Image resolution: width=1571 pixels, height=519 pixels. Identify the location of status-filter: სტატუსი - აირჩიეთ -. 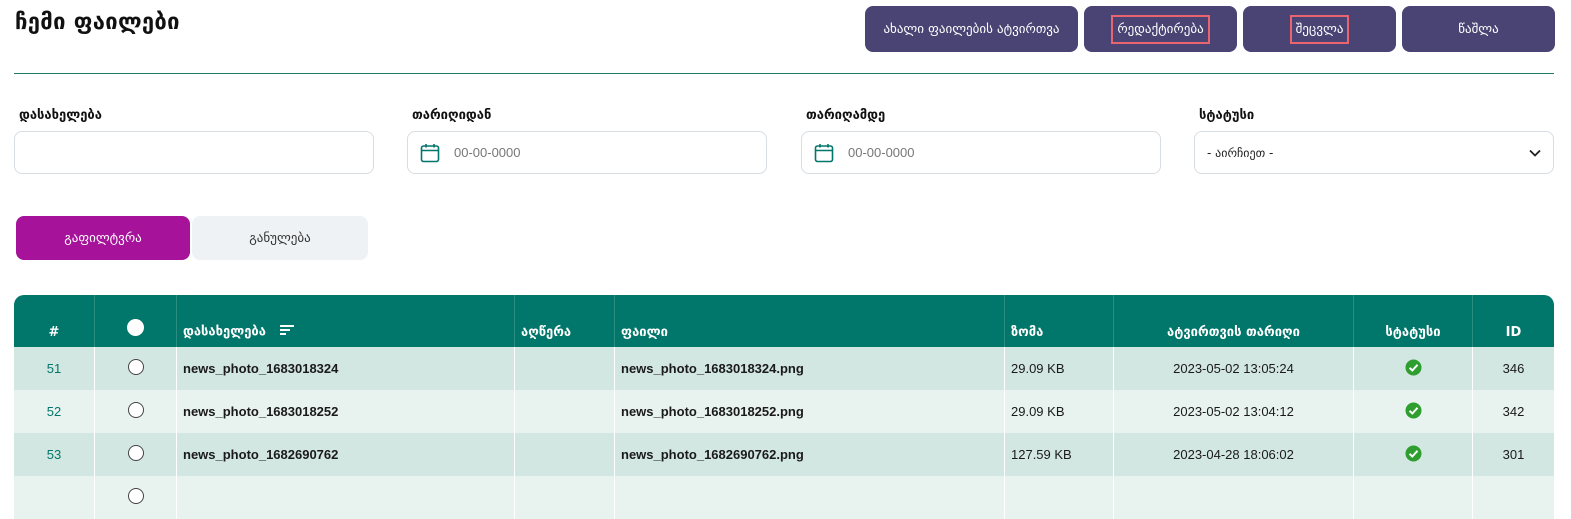
(1374, 141).